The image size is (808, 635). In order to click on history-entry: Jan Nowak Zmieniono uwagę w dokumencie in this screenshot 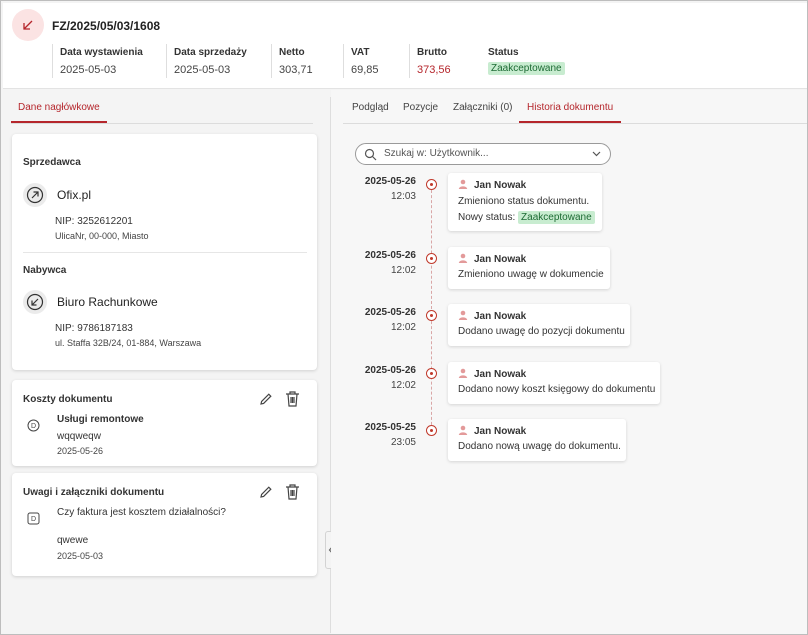, I will do `click(529, 268)`.